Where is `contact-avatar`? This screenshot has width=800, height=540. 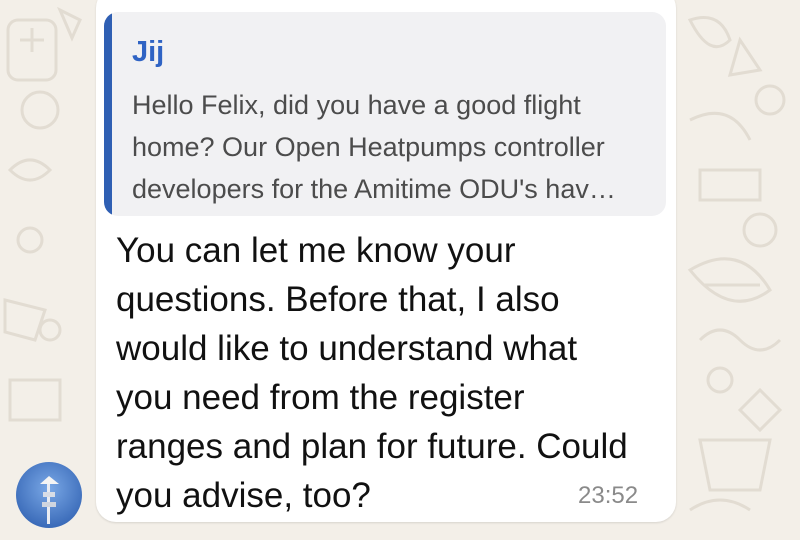 contact-avatar is located at coordinates (49, 495).